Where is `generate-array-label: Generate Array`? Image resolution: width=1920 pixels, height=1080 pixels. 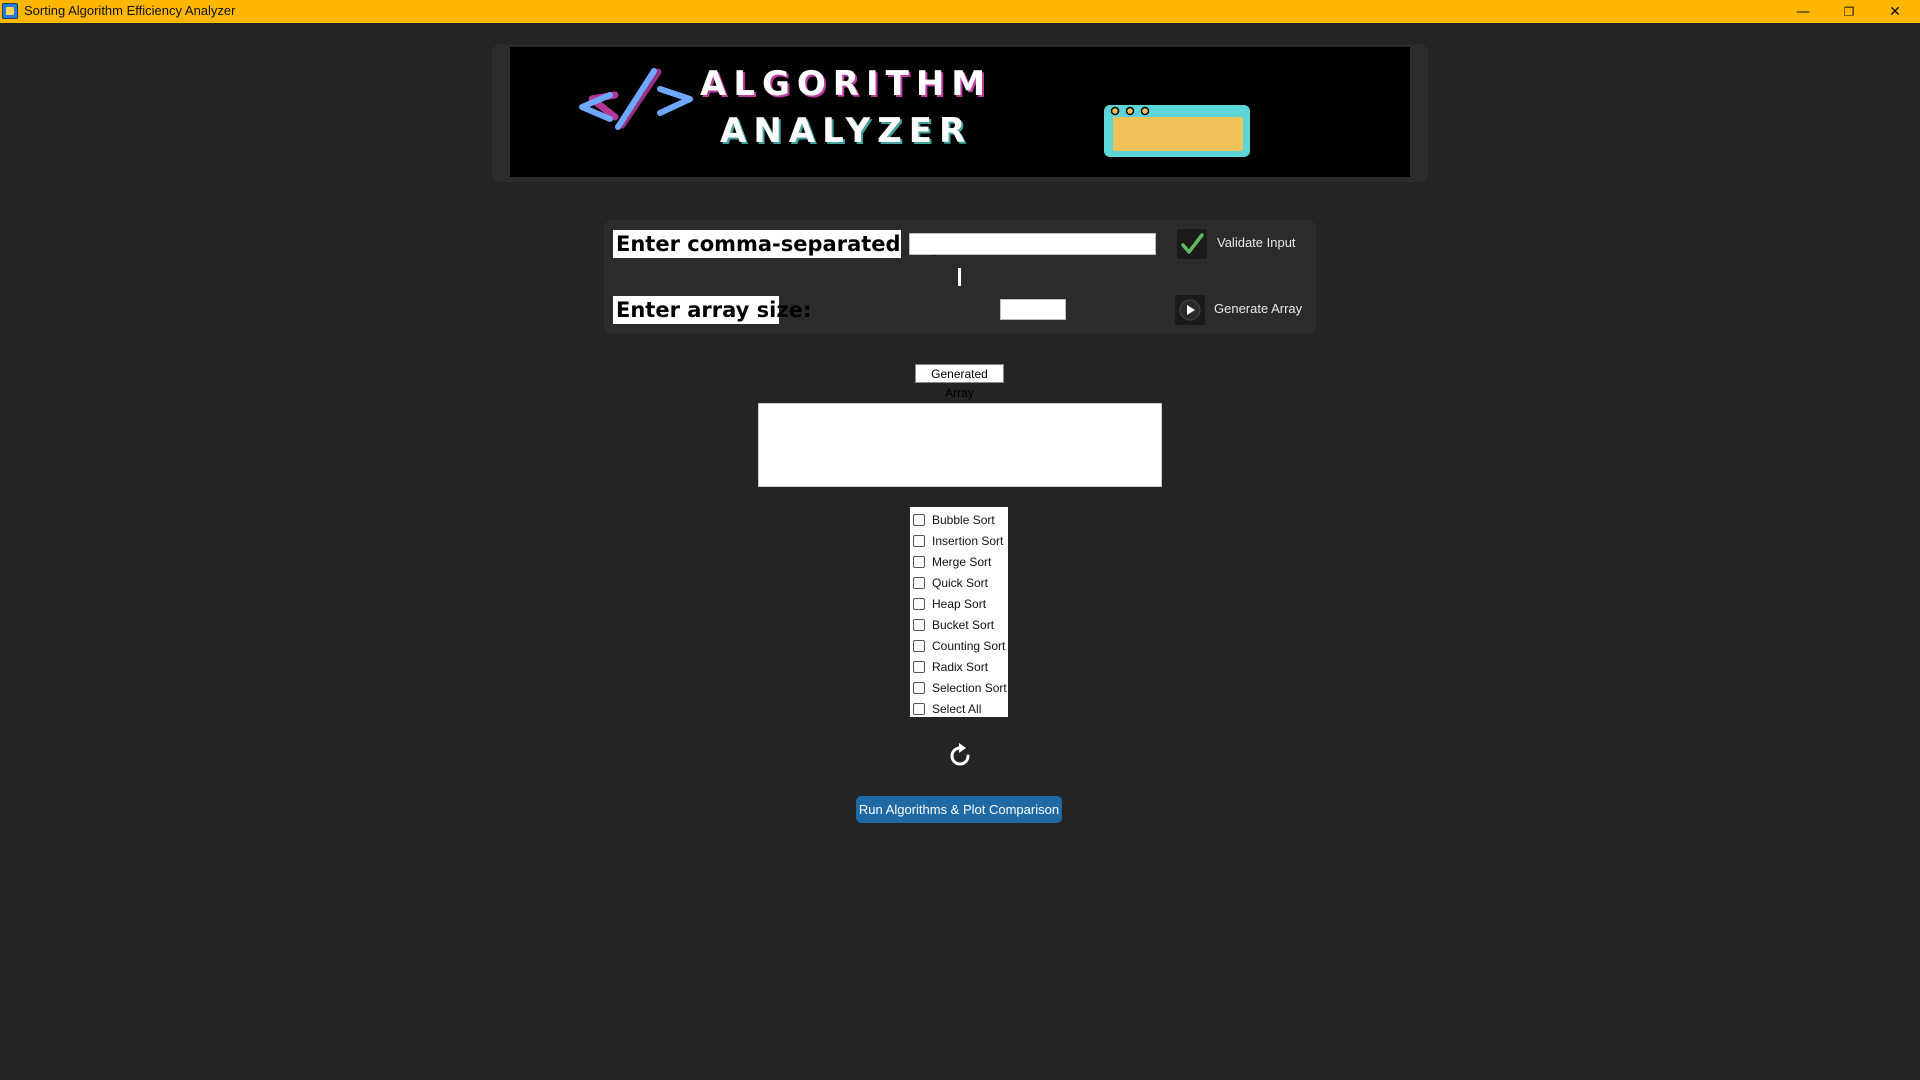
generate-array-label: Generate Array is located at coordinates (1258, 308).